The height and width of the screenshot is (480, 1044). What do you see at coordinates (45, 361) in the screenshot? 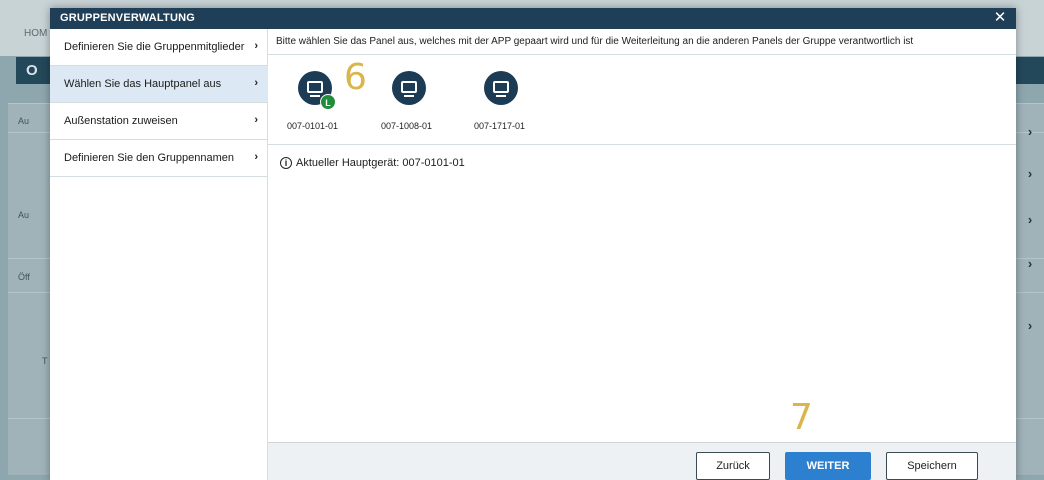
I see `background-label: T` at bounding box center [45, 361].